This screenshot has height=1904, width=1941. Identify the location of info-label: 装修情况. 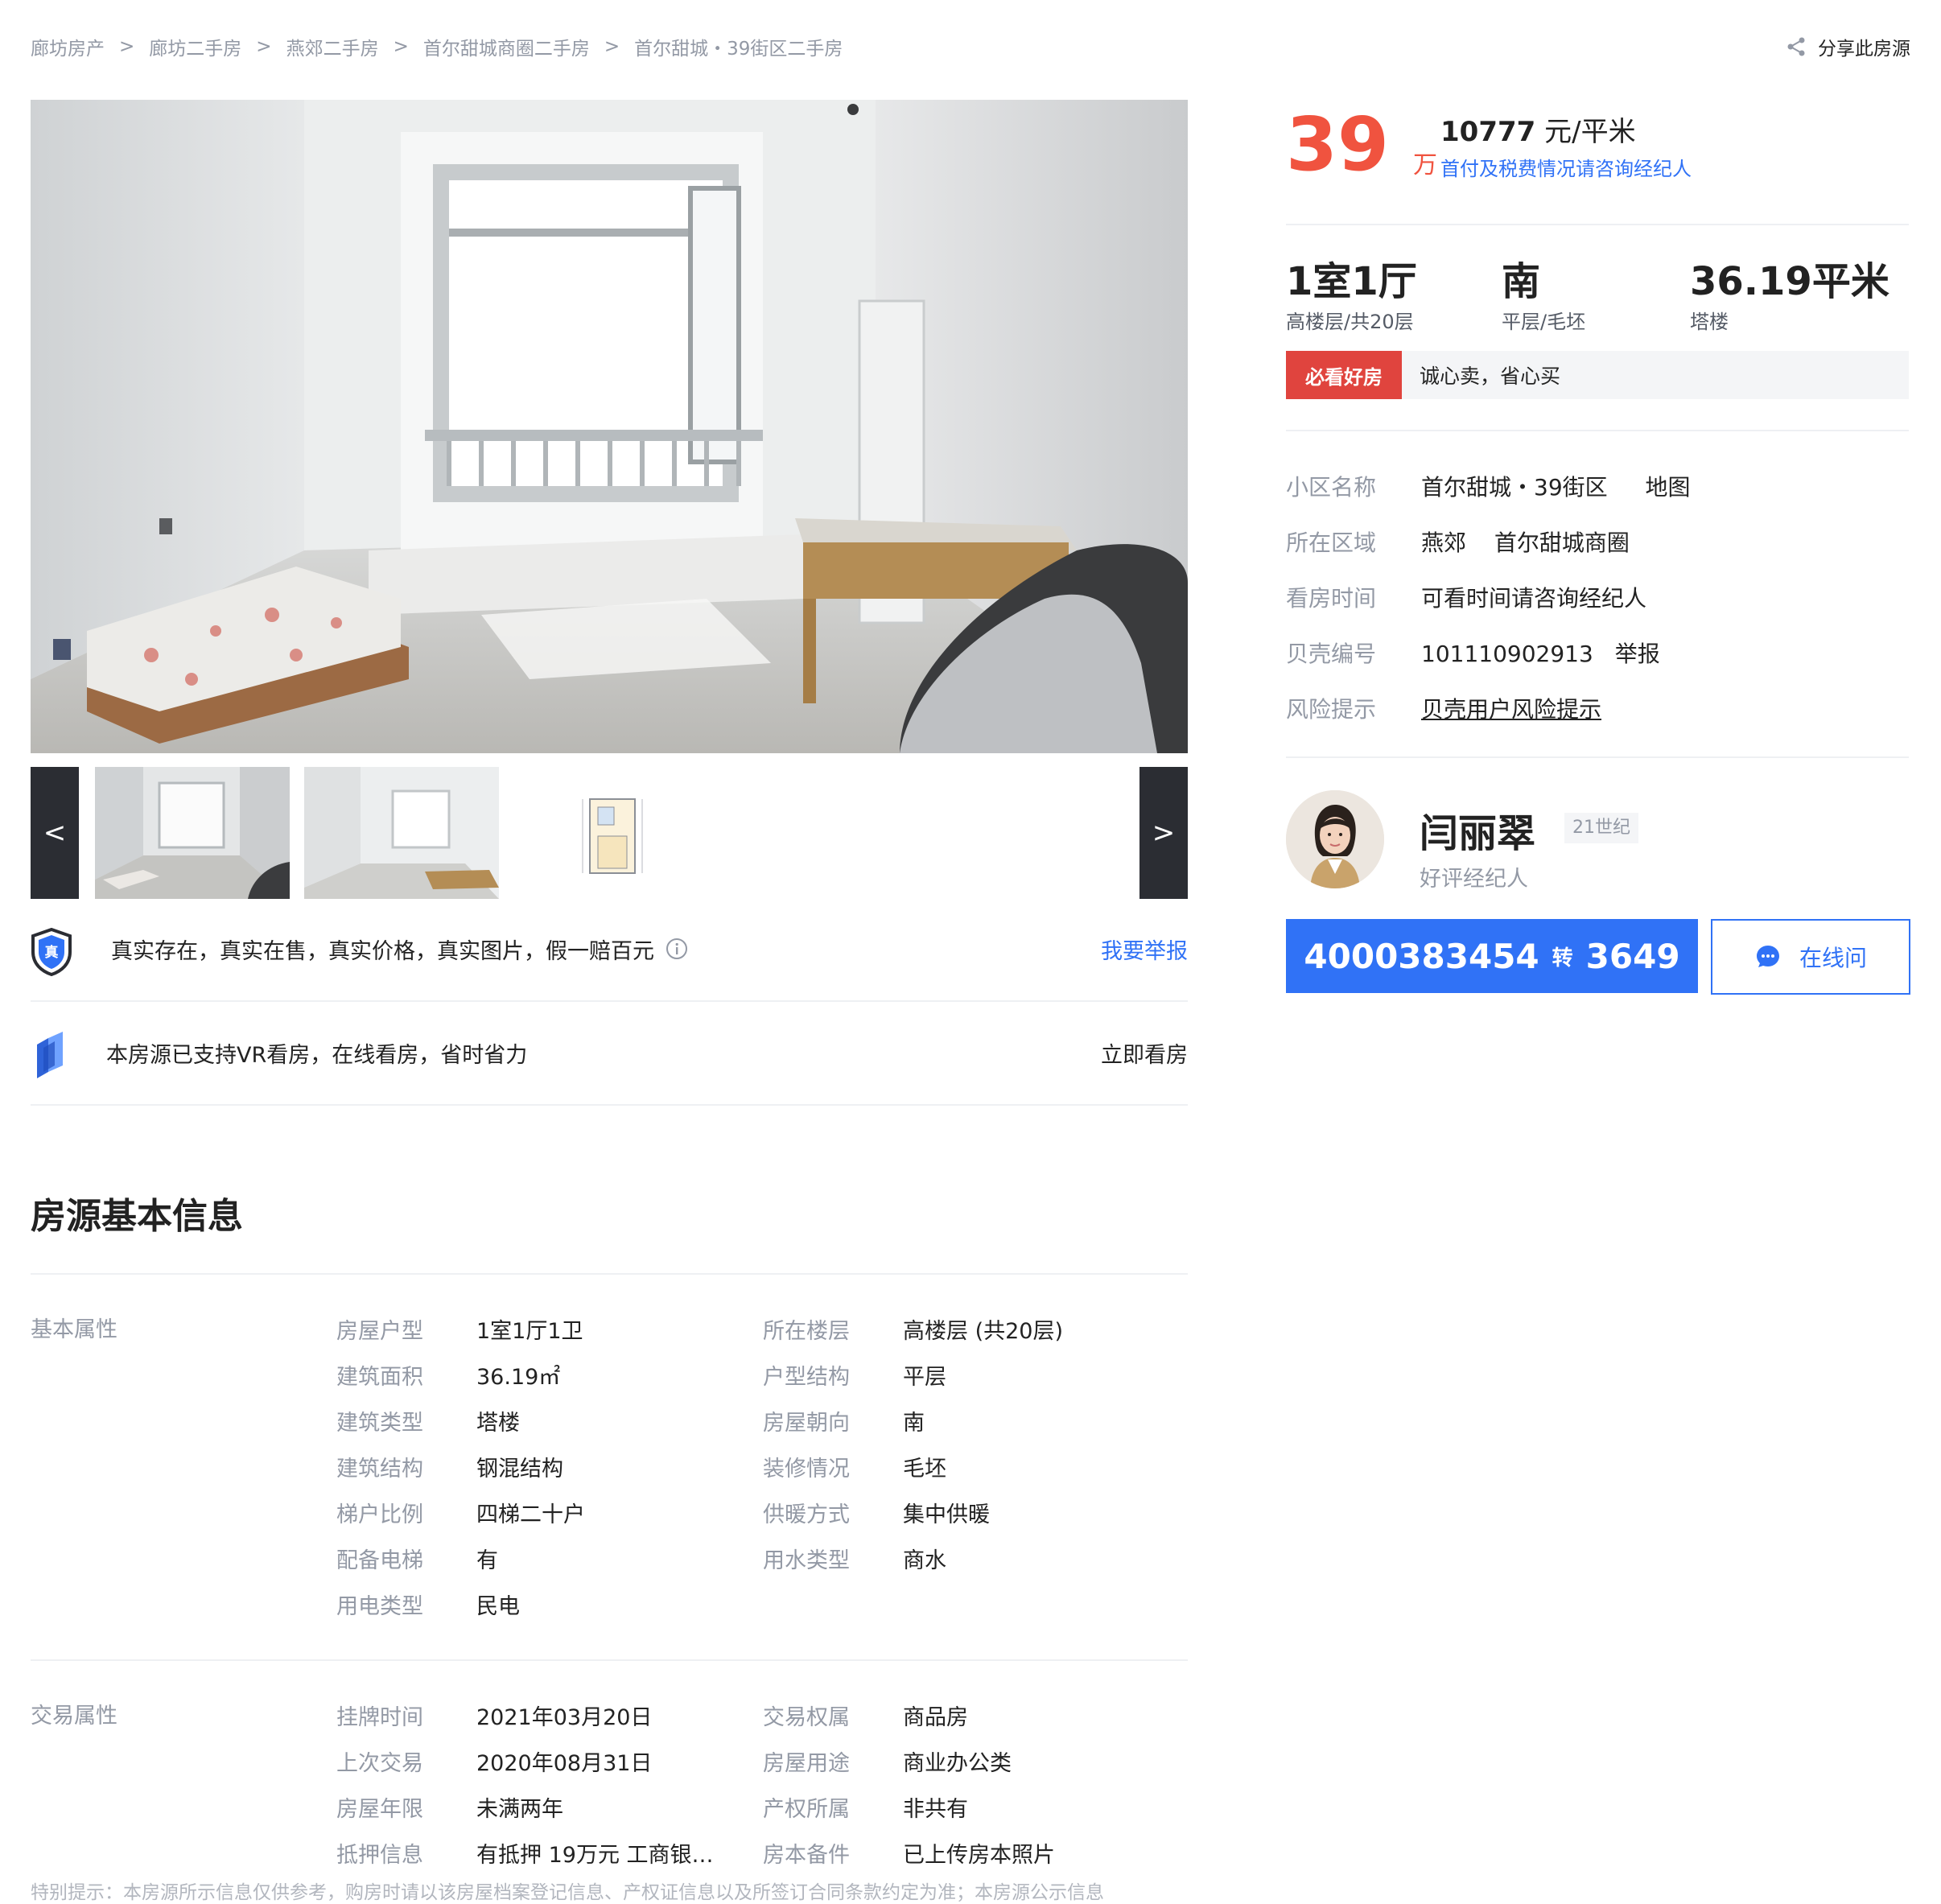
(806, 1469).